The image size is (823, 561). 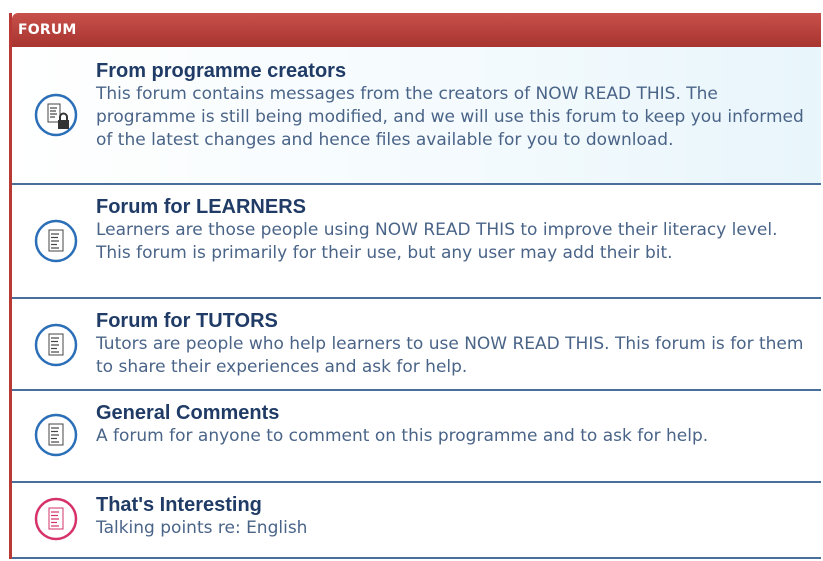 I want to click on forum-description: Talking points re: English, so click(x=202, y=528).